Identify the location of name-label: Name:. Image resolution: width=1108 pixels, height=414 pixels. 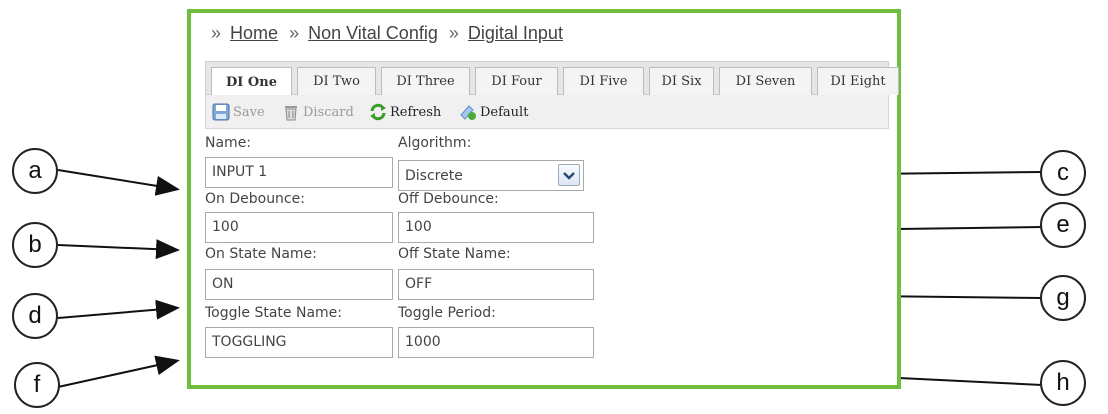
(228, 143).